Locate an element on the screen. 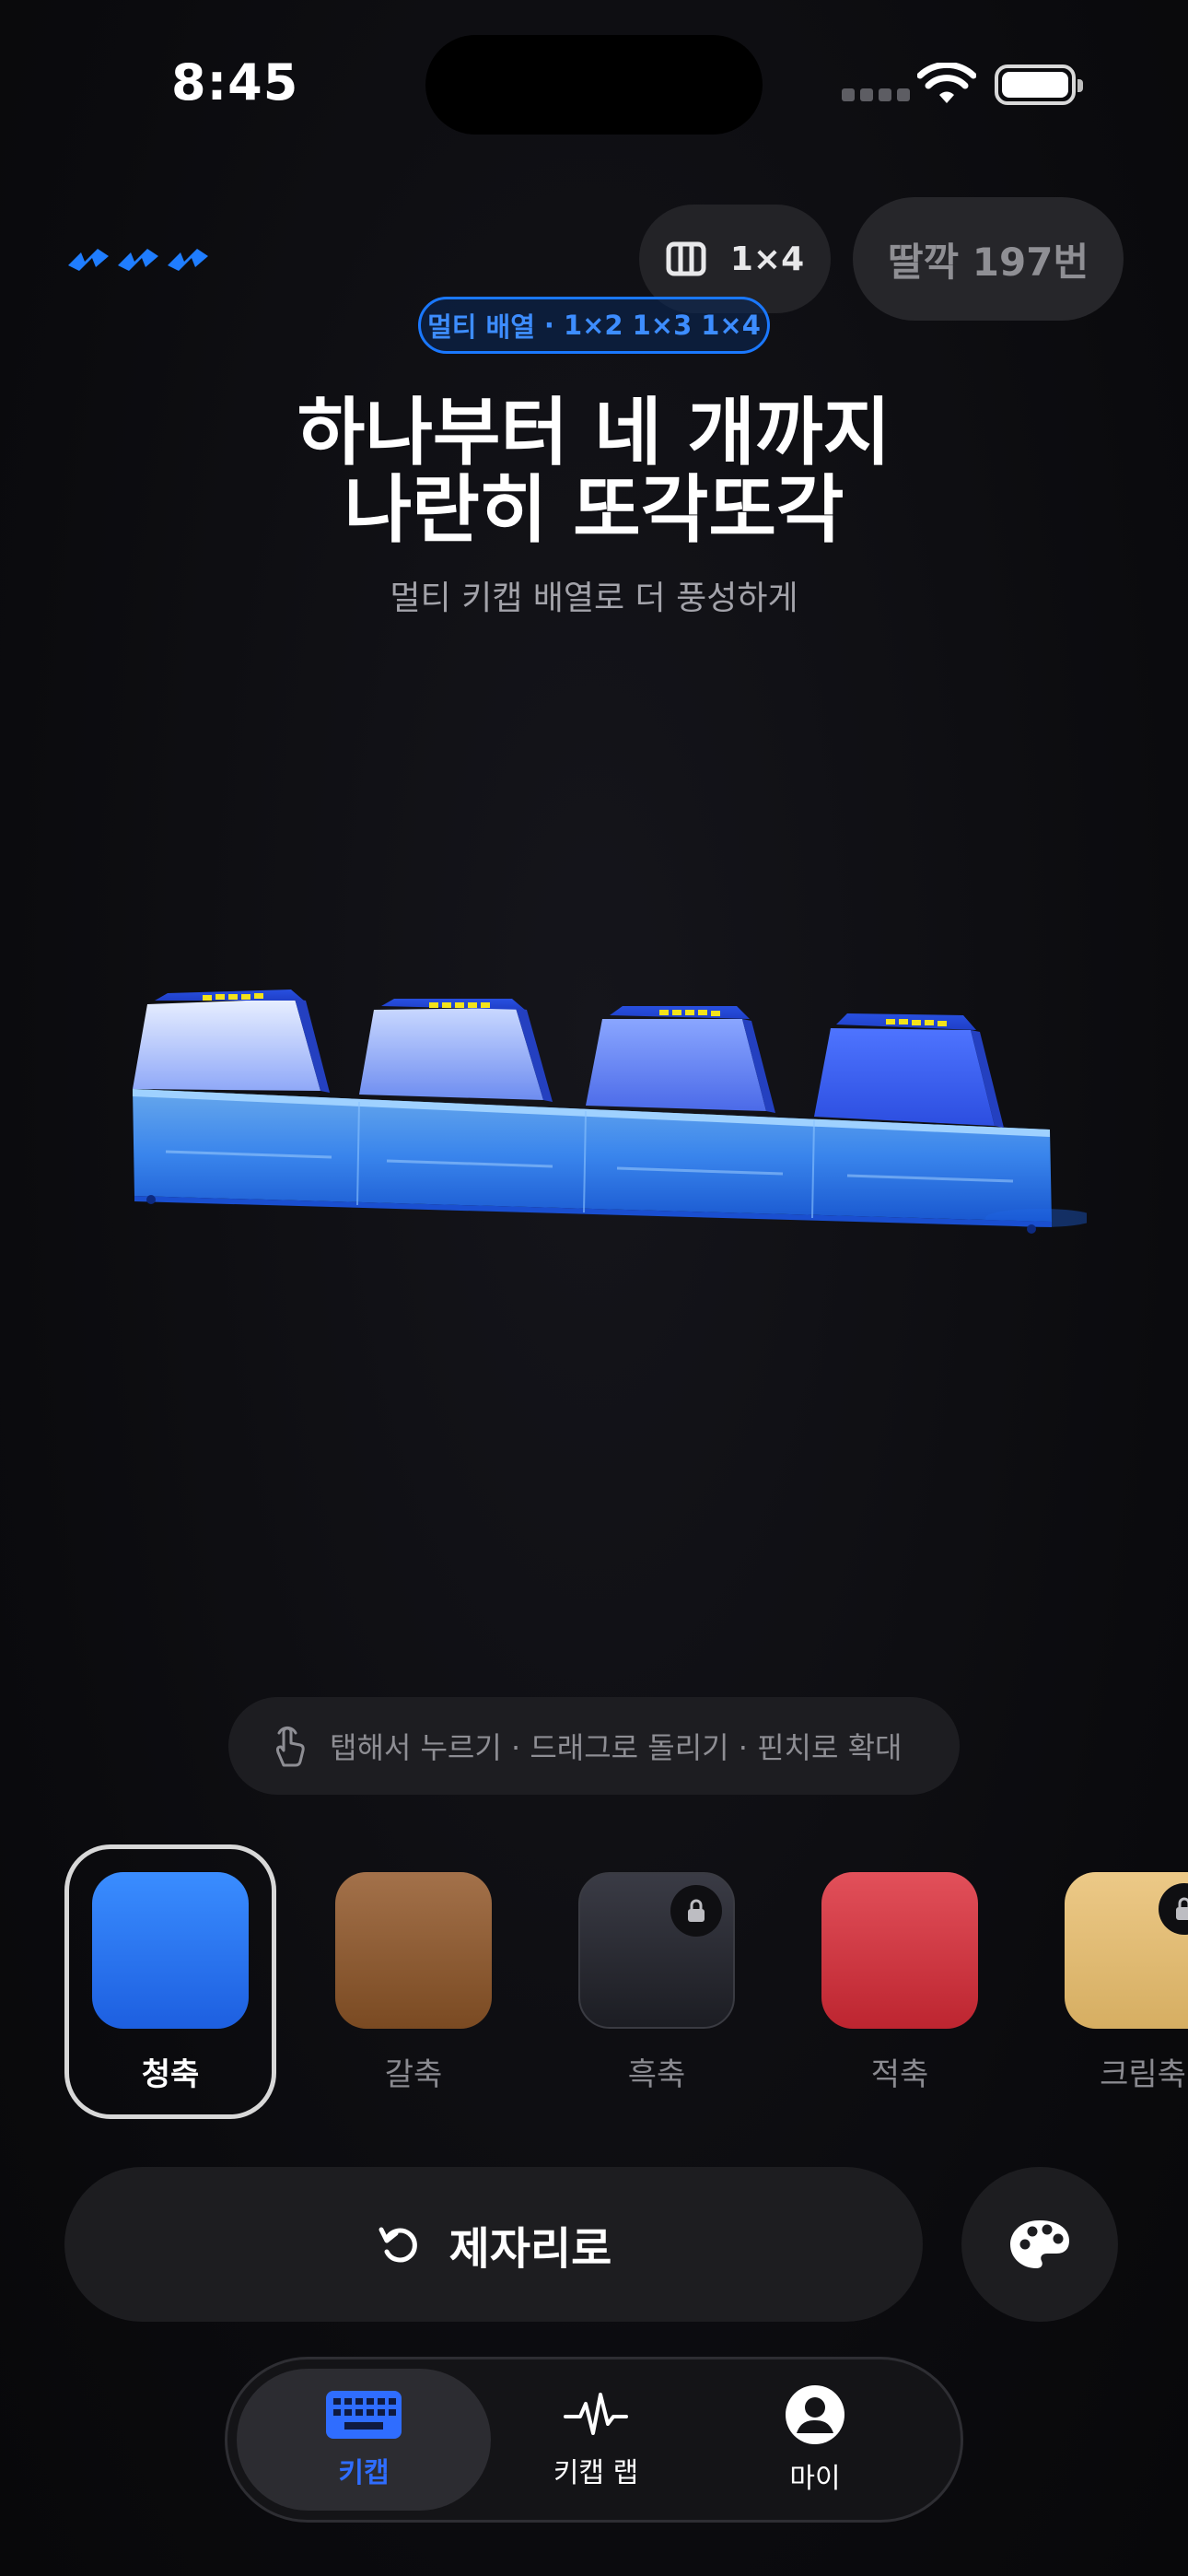 This screenshot has width=1188, height=2576. switch-name: 흑축 is located at coordinates (656, 2074).